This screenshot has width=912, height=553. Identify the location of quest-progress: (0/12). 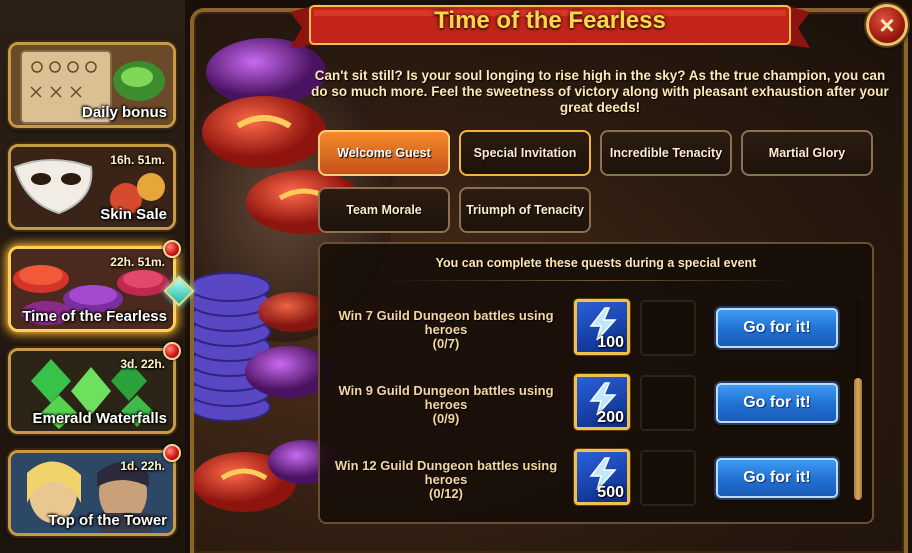
(446, 493).